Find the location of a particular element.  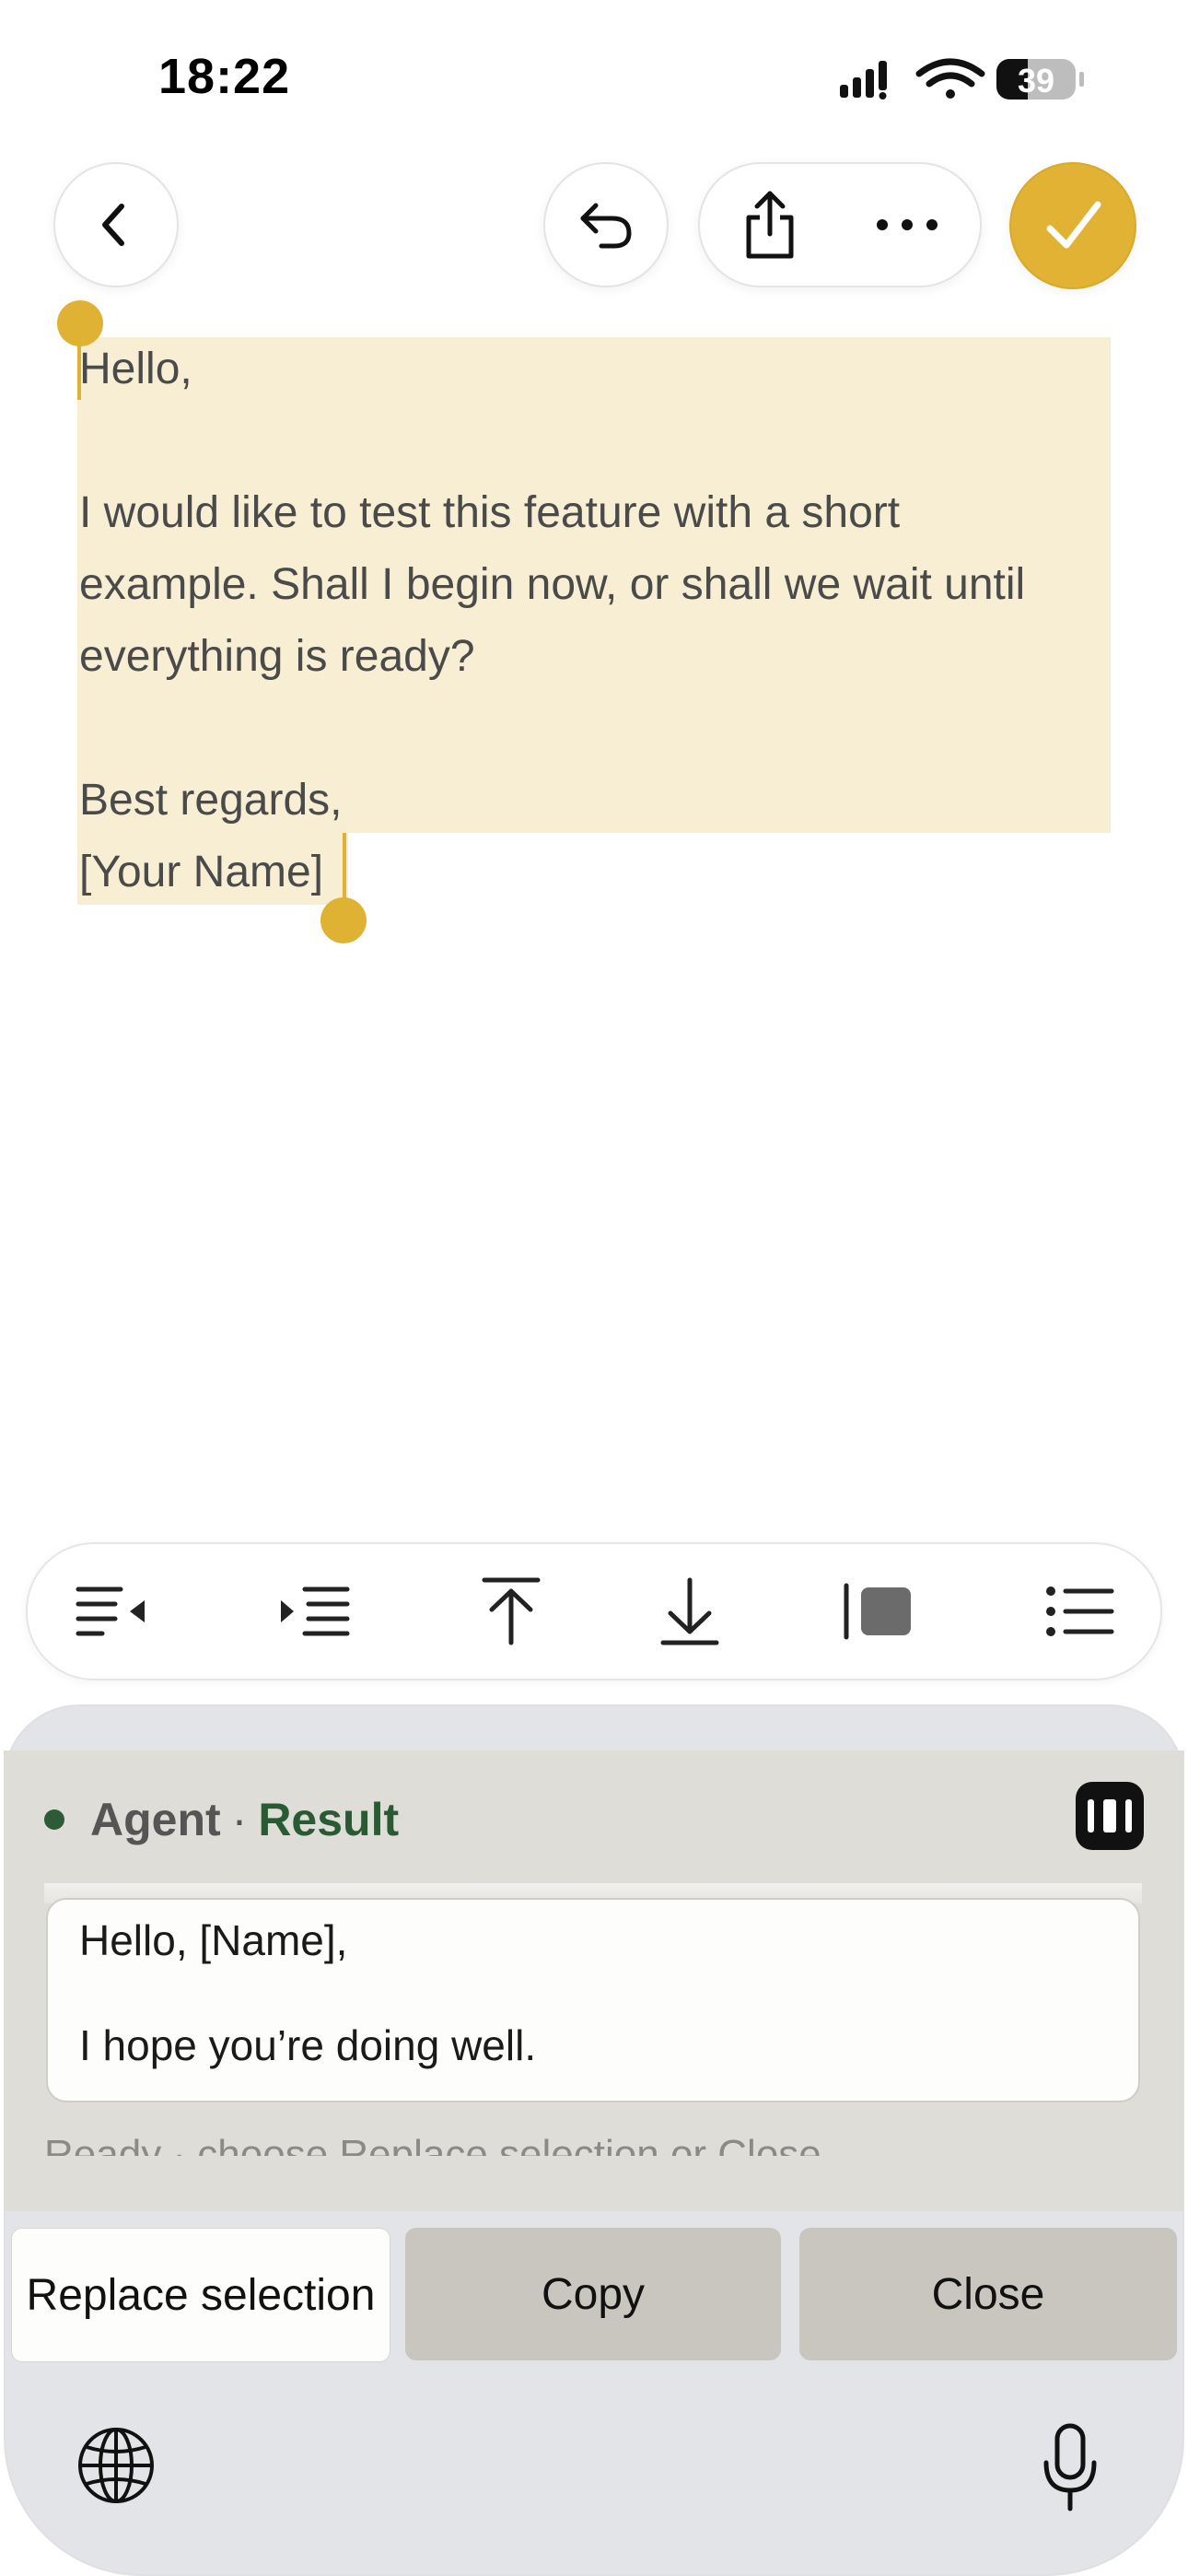

indent-icon is located at coordinates (315, 1611).